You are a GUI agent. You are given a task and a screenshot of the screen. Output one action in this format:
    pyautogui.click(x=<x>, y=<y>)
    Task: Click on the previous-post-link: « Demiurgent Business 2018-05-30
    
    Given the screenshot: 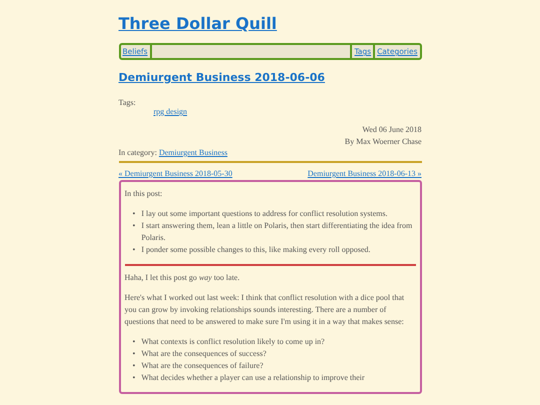 What is the action you would take?
    pyautogui.click(x=175, y=173)
    